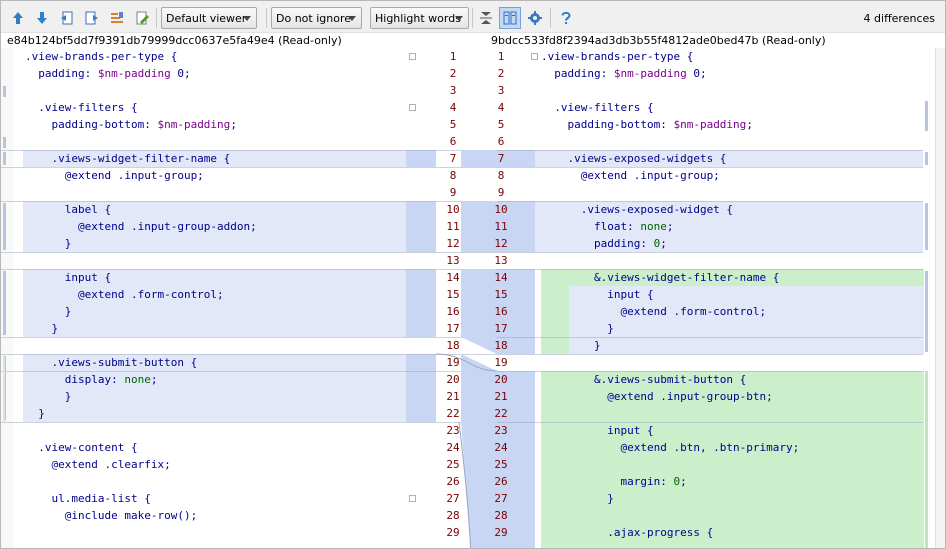 The width and height of the screenshot is (946, 549). I want to click on code-token: @extend .input-group;, so click(630, 175).